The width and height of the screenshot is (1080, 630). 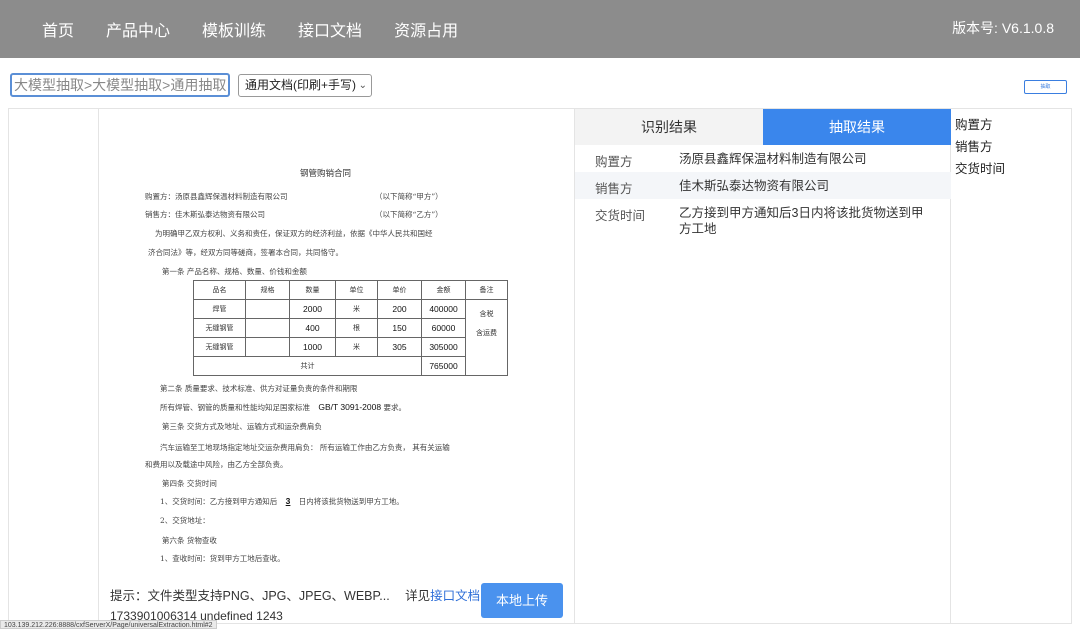 What do you see at coordinates (486, 337) in the screenshot?
I see `note-cell: 含税 含运费` at bounding box center [486, 337].